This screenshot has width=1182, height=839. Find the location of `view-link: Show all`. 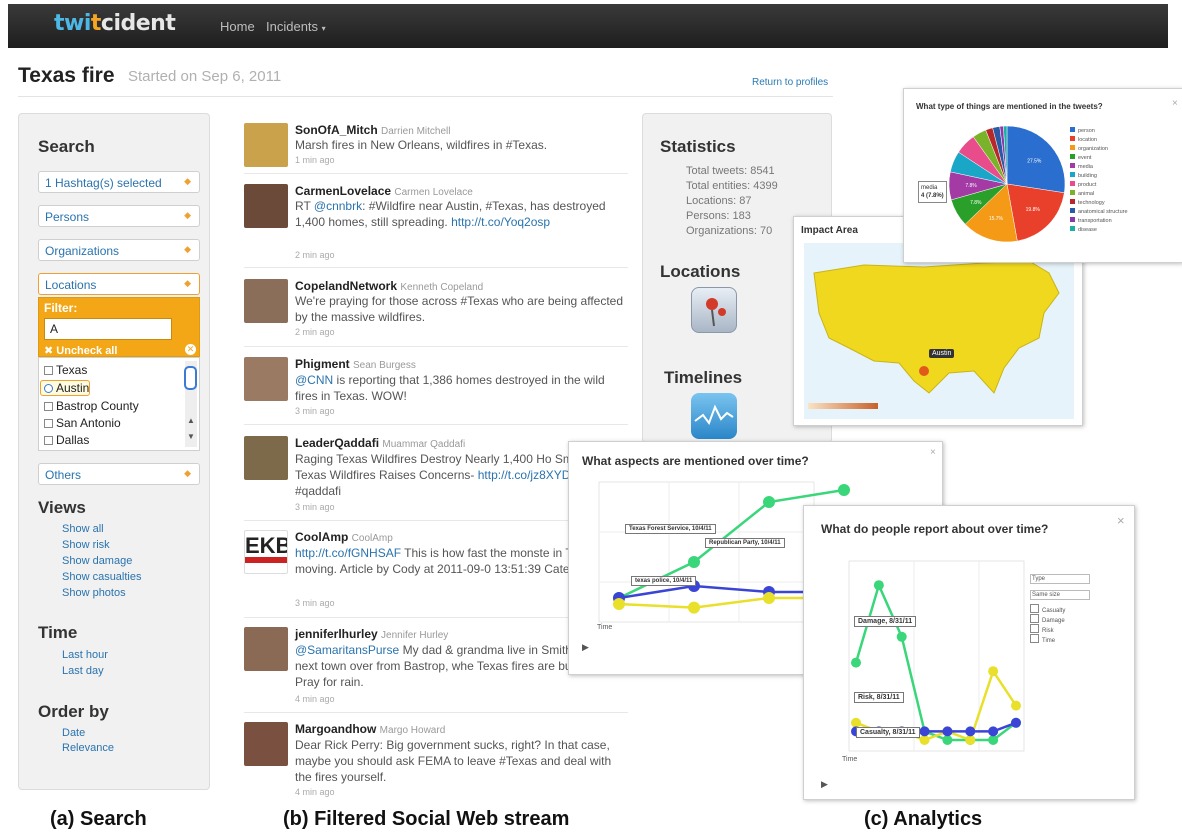

view-link: Show all is located at coordinates (83, 529).